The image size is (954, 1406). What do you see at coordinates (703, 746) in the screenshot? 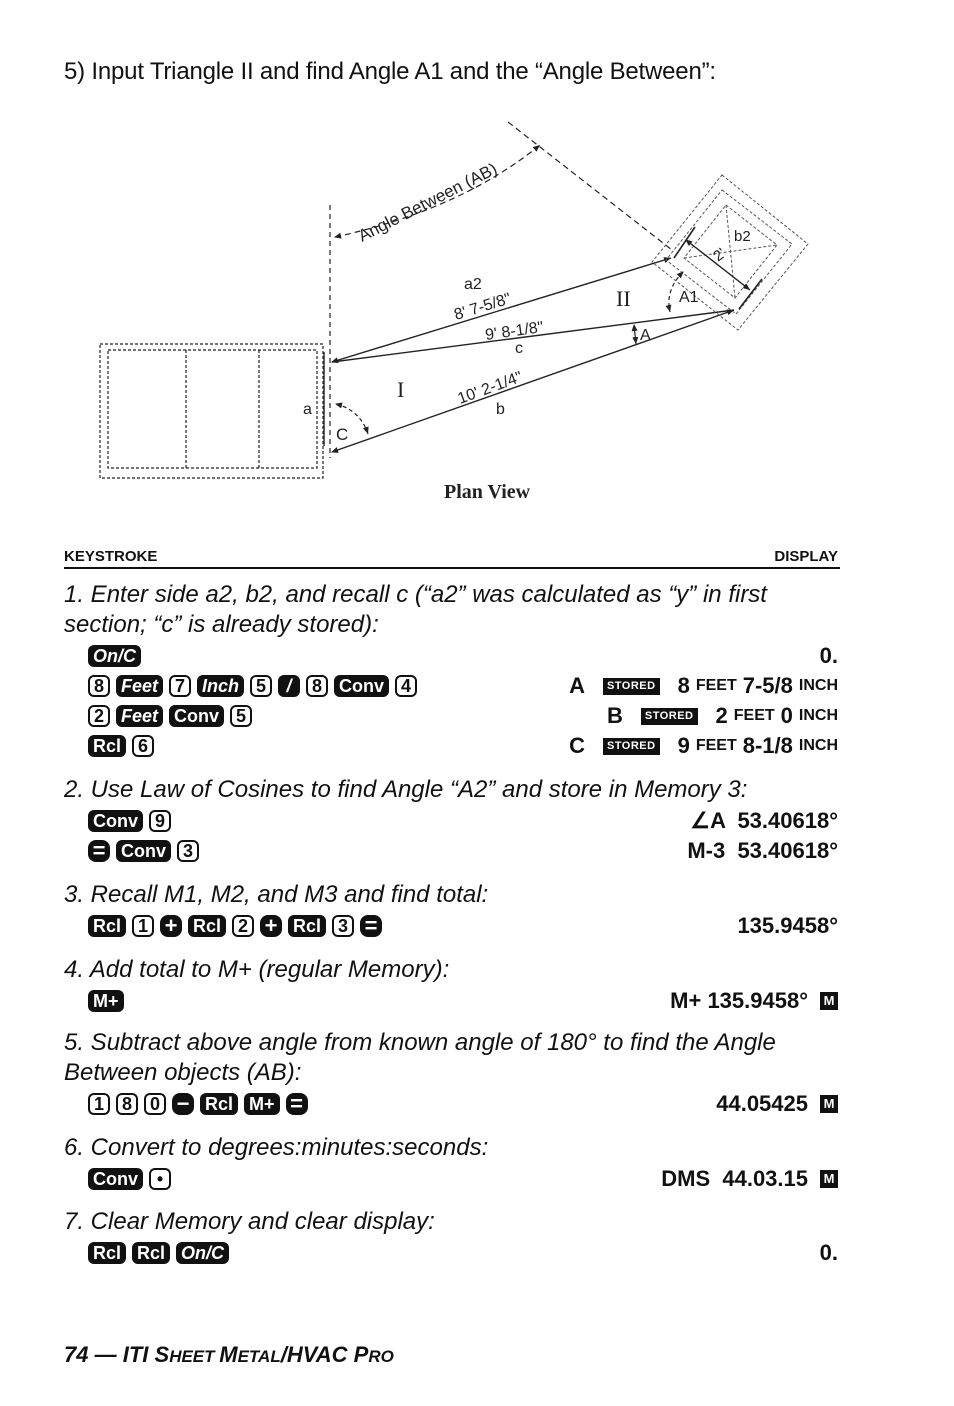
I see `display-readout: C STORED 9 FEET 8-1/8 INCH` at bounding box center [703, 746].